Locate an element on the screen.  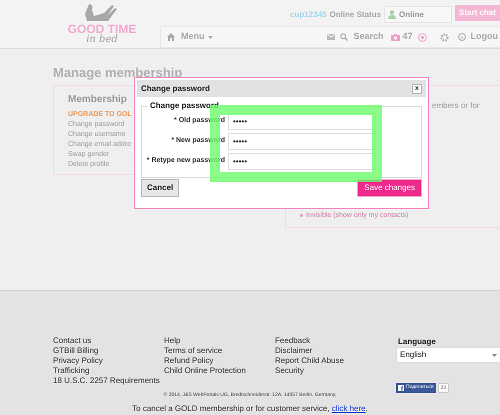
footer-link: Contact us is located at coordinates (106, 341).